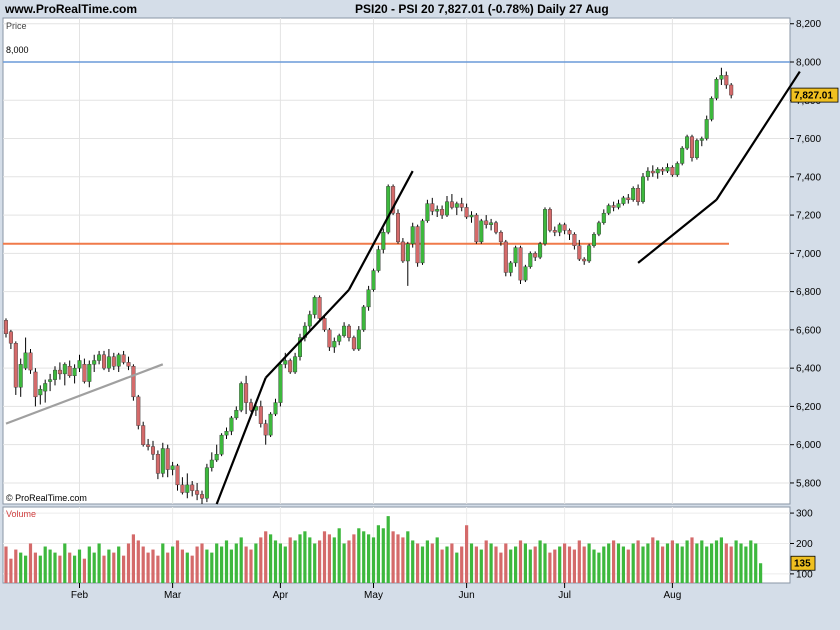 This screenshot has width=840, height=630. Describe the element at coordinates (808, 254) in the screenshot. I see `price-tick-label: 7,000` at that location.